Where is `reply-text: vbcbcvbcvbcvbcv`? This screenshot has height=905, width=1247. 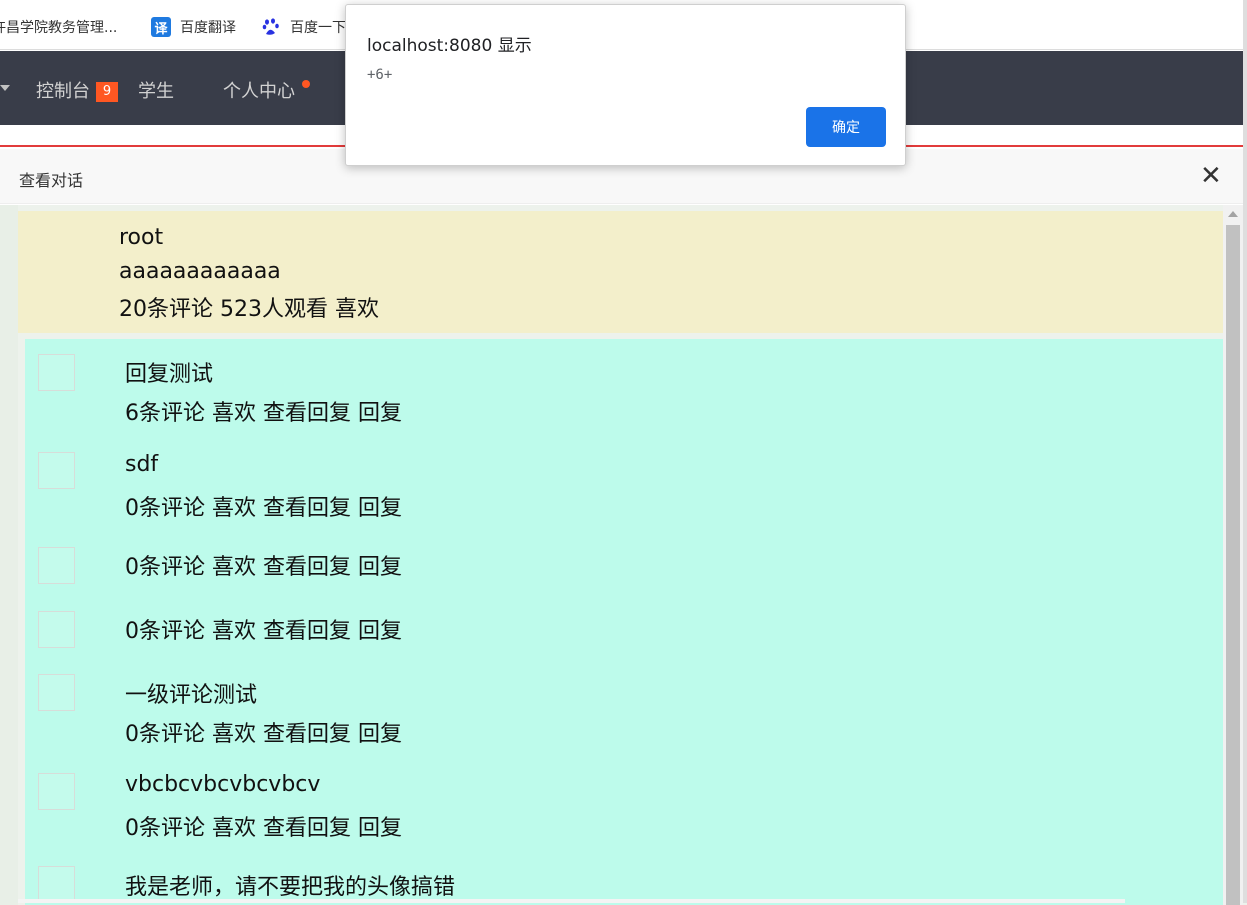
reply-text: vbcbcvbcvbcvbcv is located at coordinates (223, 784).